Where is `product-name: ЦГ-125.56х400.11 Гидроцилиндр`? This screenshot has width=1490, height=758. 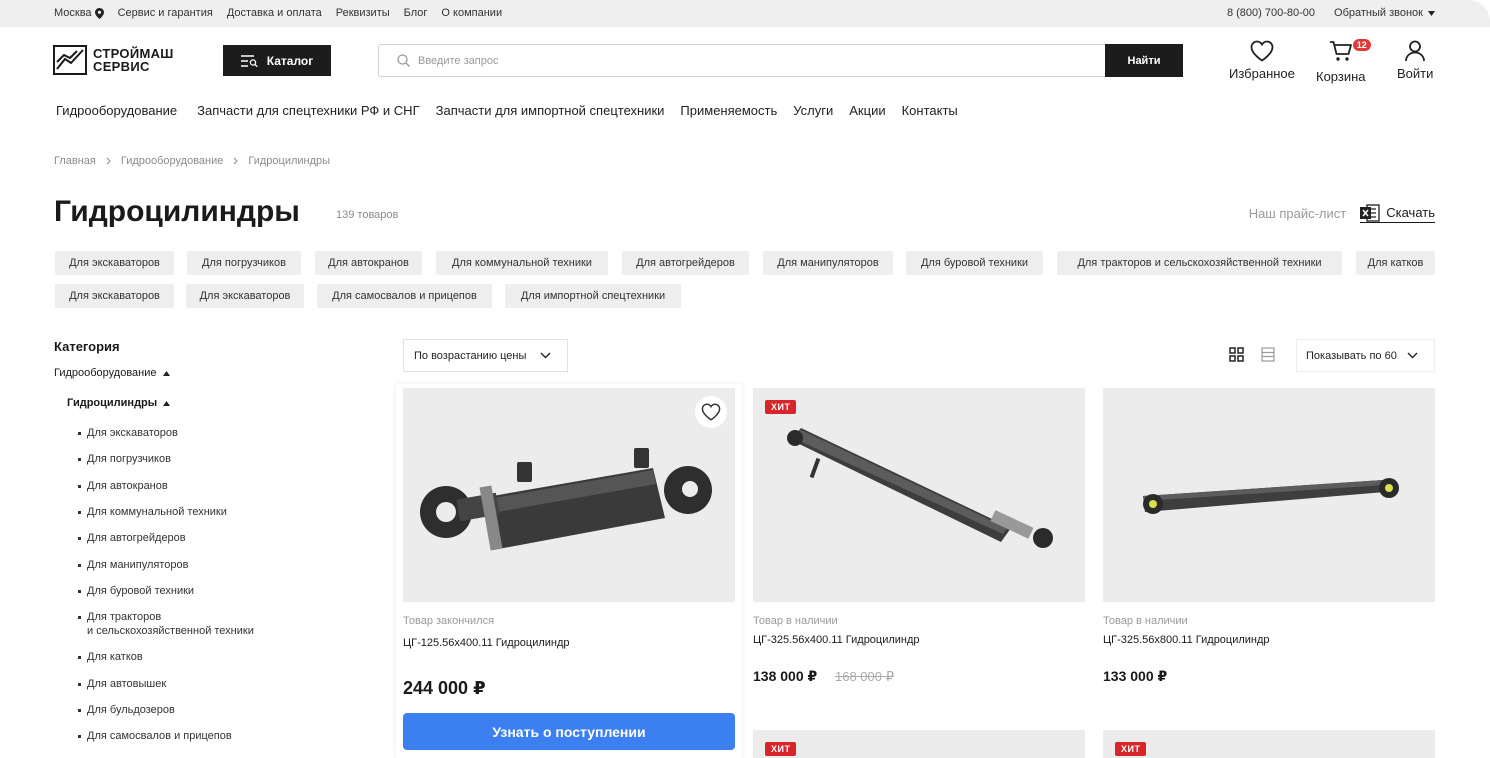
product-name: ЦГ-125.56х400.11 Гидроцилиндр is located at coordinates (486, 643).